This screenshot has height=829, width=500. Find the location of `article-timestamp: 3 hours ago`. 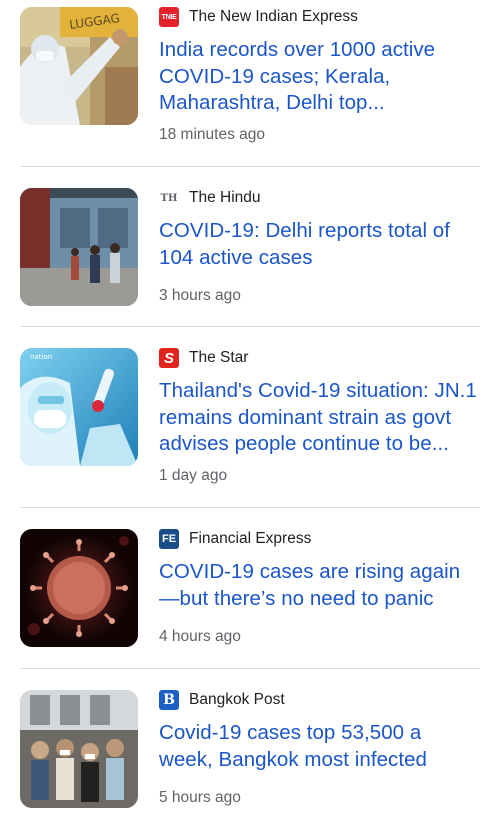

article-timestamp: 3 hours ago is located at coordinates (200, 295).